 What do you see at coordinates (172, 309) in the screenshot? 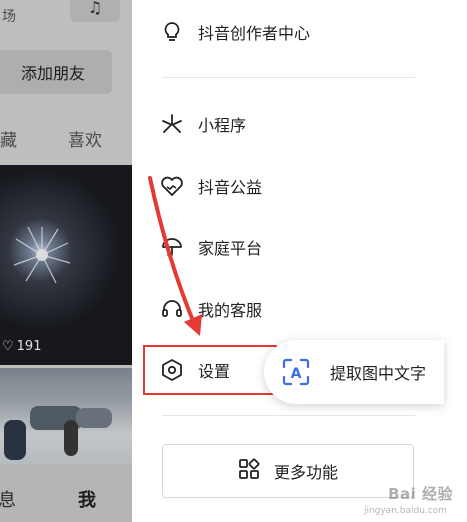
I see `headset-icon` at bounding box center [172, 309].